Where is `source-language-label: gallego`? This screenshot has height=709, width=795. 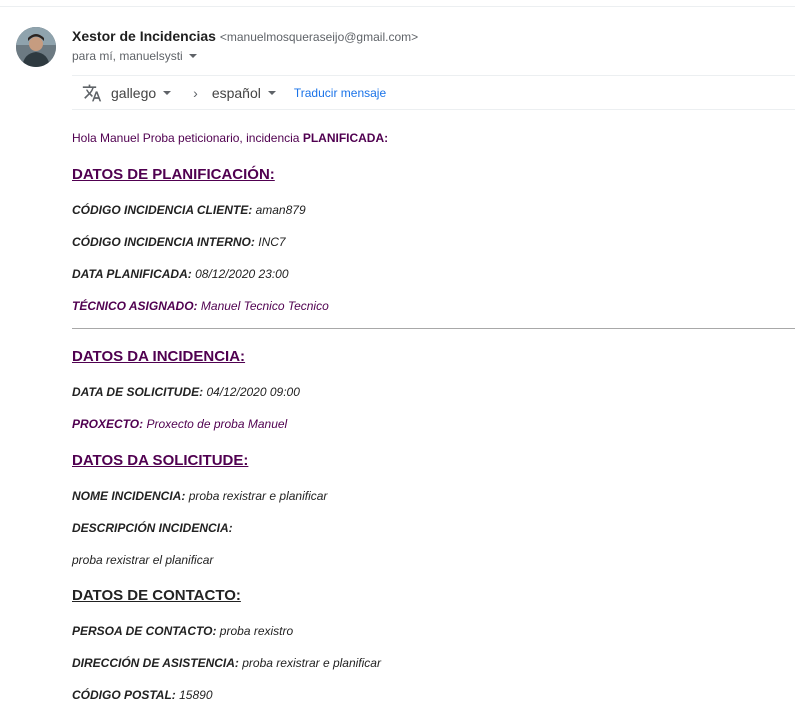 source-language-label: gallego is located at coordinates (134, 92).